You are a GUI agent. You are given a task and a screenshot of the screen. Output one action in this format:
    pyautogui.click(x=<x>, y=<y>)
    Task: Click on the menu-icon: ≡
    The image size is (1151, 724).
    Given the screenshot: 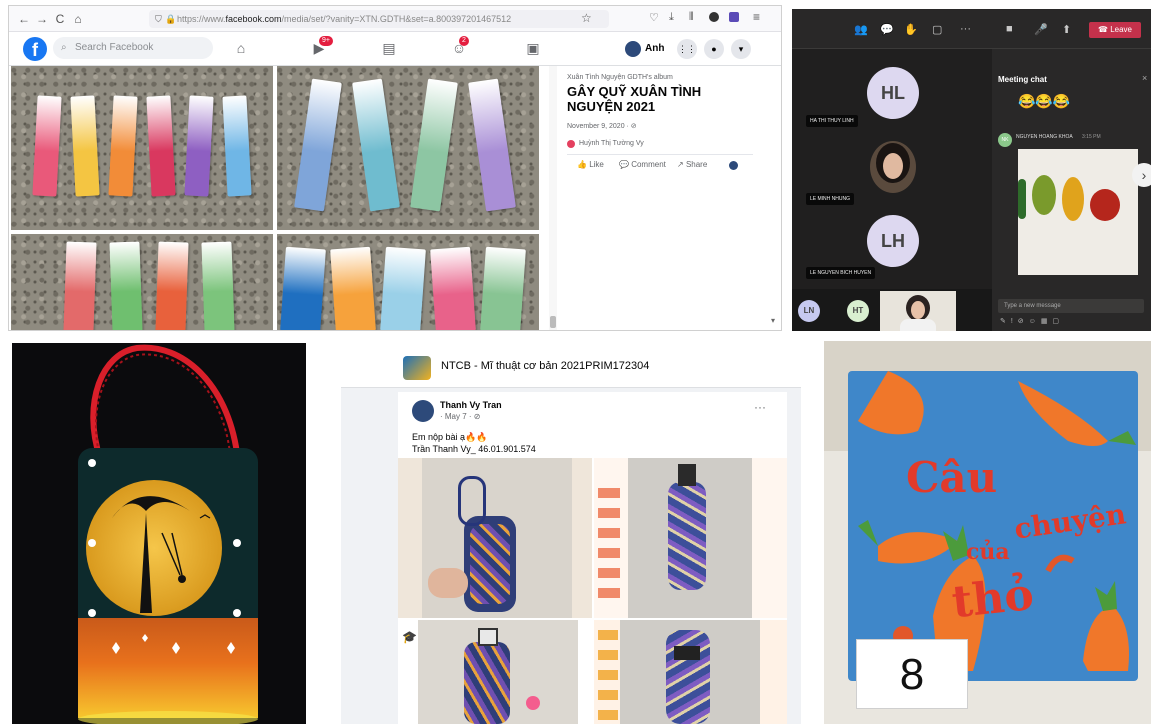 What is the action you would take?
    pyautogui.click(x=756, y=17)
    